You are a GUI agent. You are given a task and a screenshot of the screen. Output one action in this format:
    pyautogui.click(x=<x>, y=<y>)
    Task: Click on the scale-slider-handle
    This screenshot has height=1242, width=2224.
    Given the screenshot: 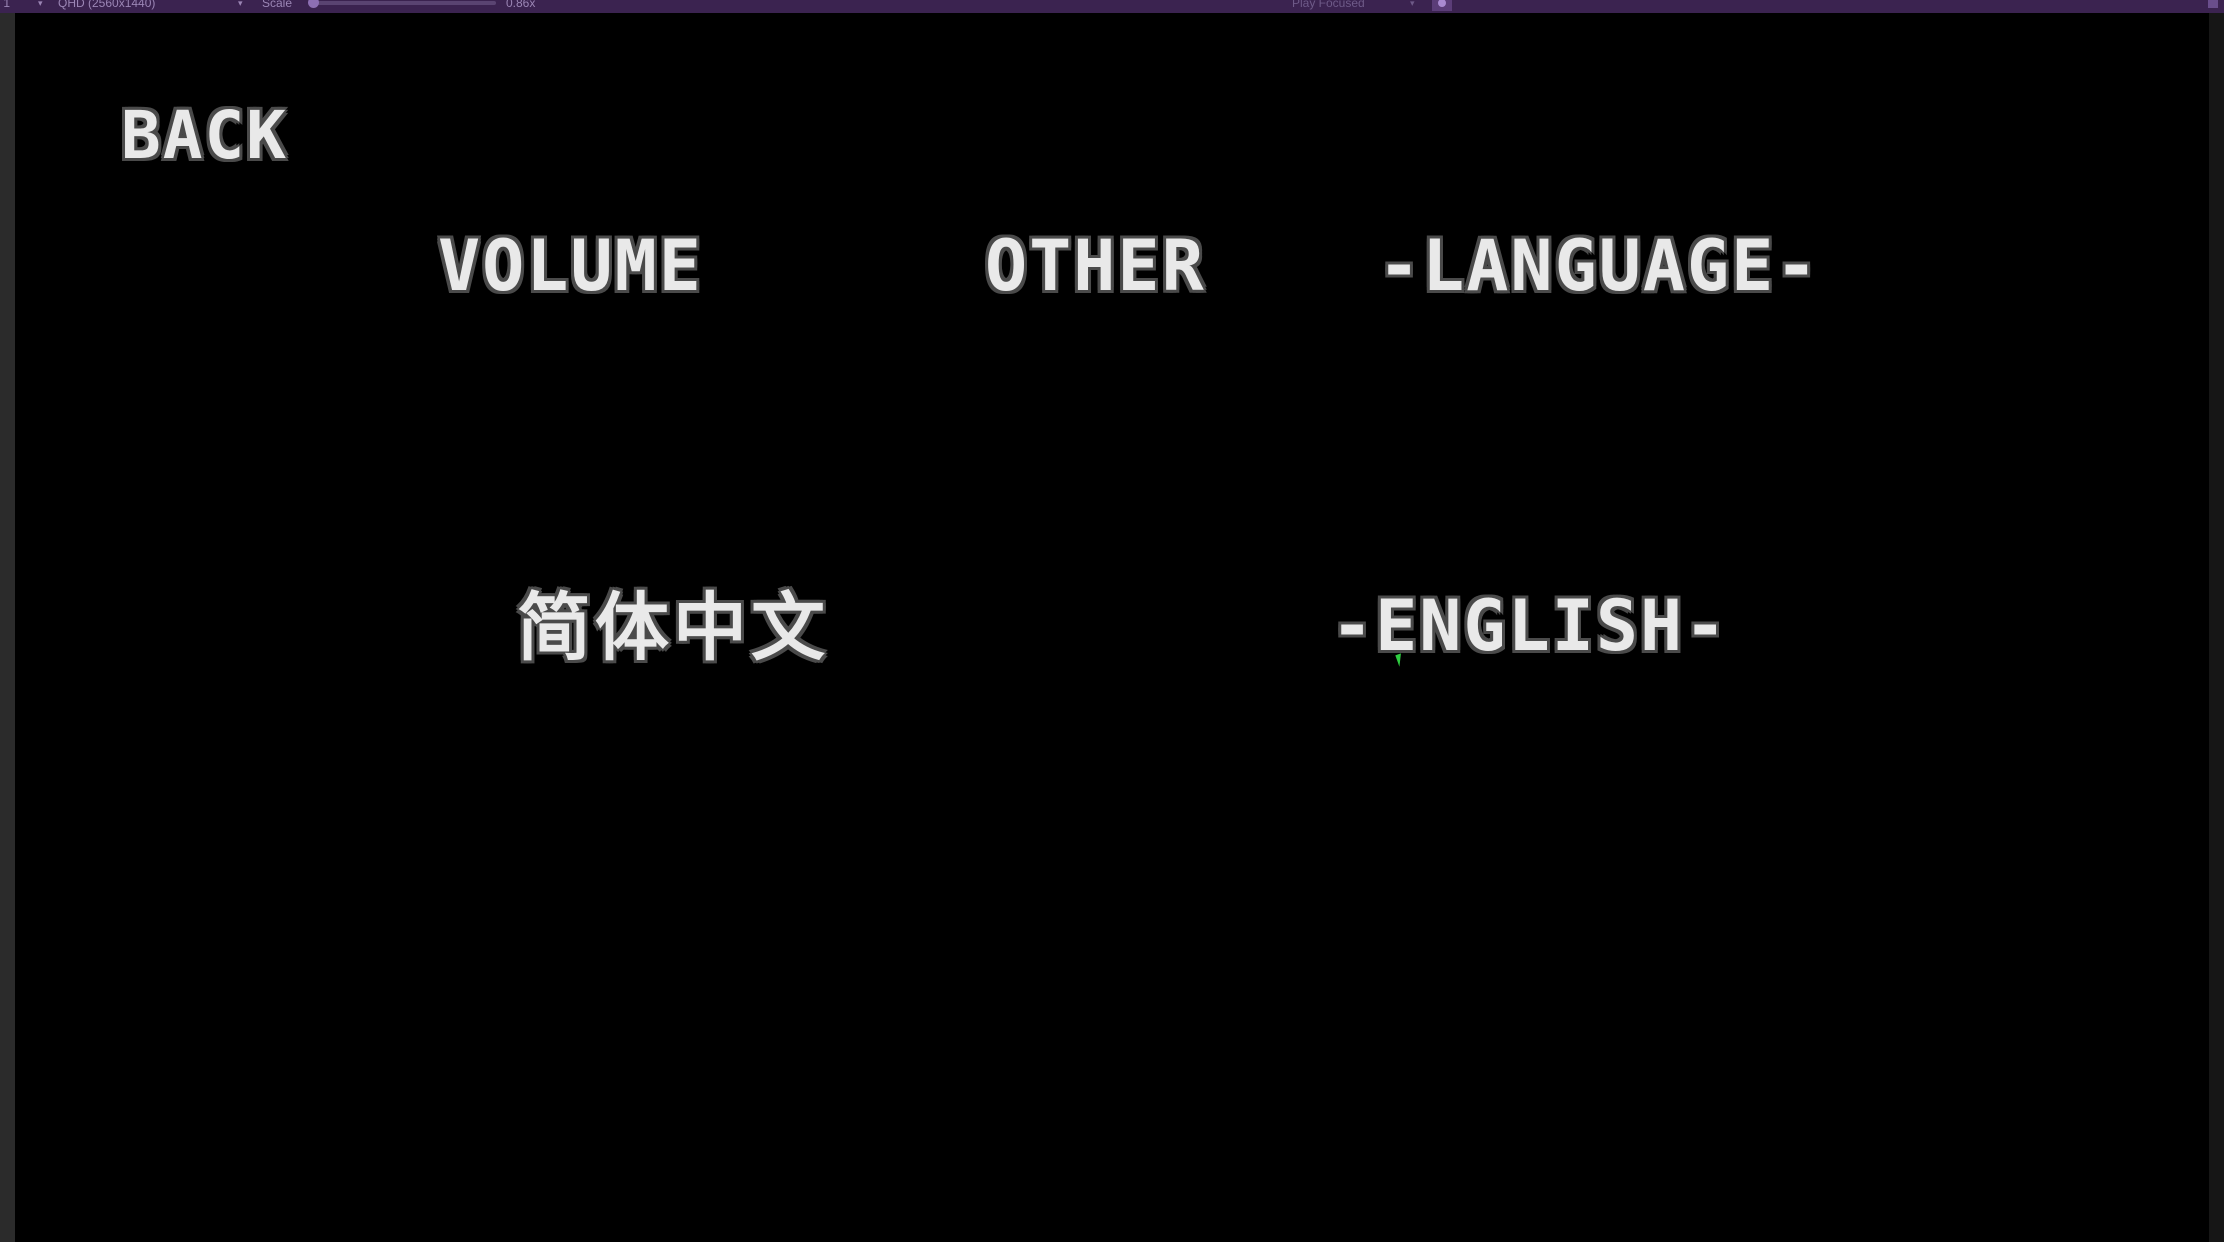 What is the action you would take?
    pyautogui.click(x=313, y=4)
    